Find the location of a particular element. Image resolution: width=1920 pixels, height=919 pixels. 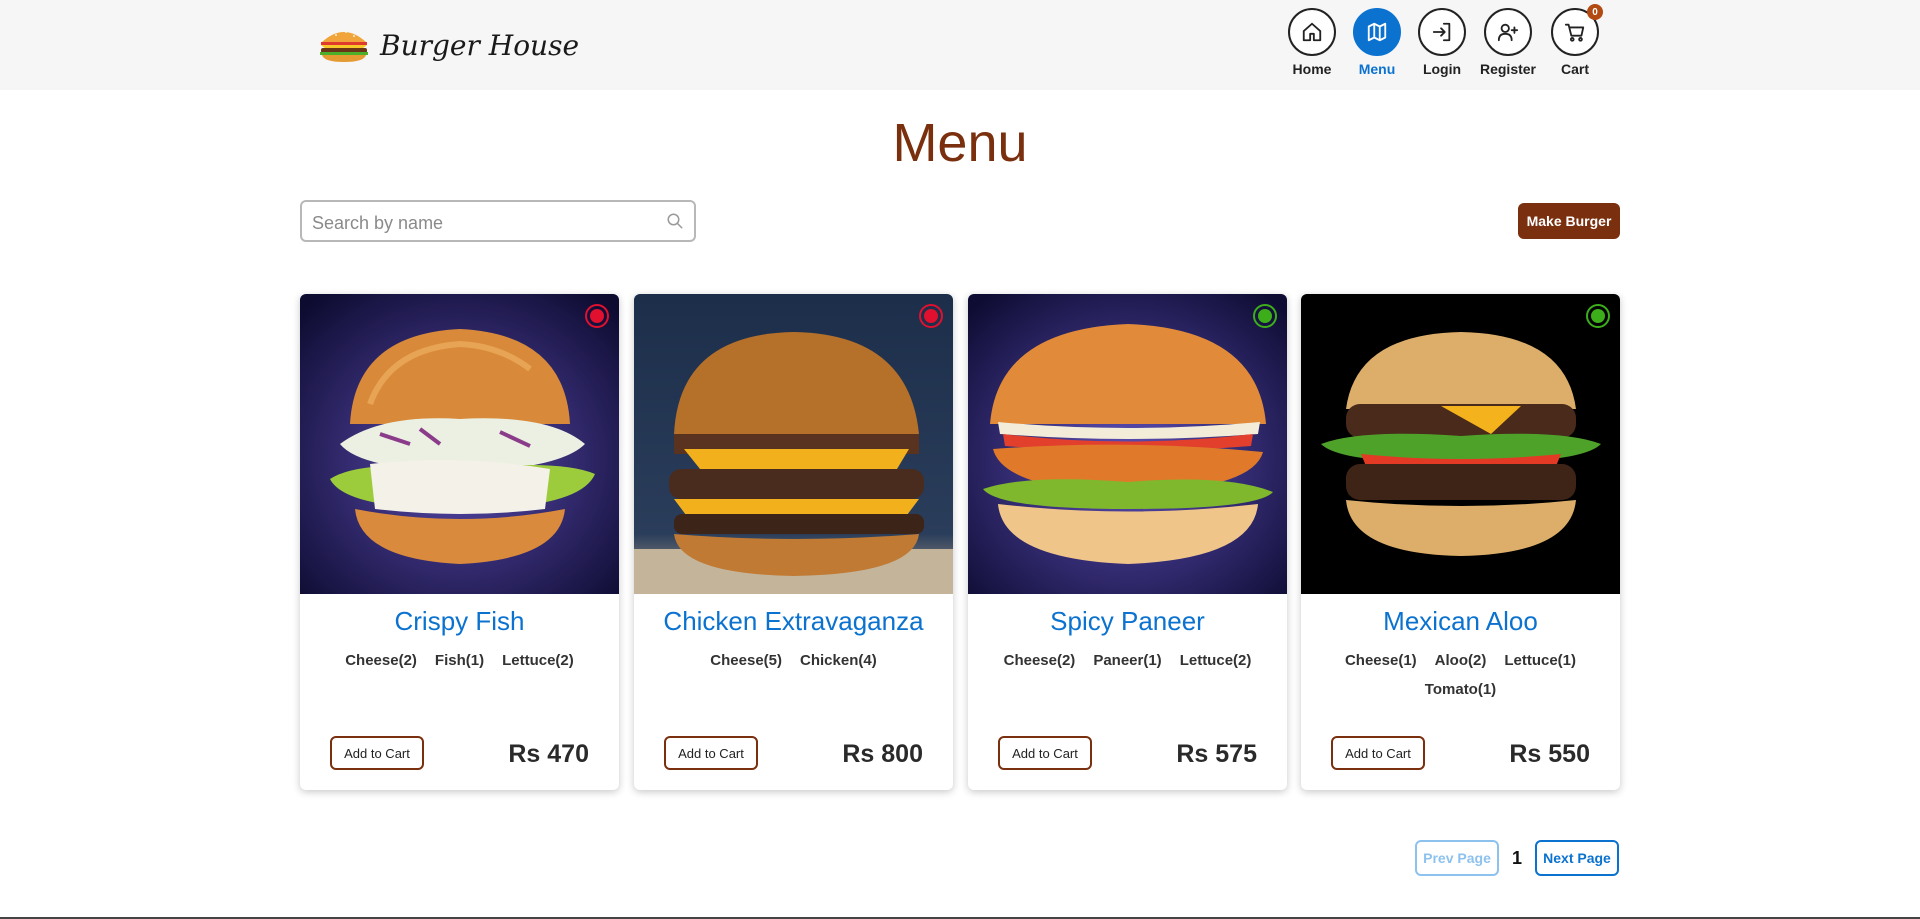

price: Rs 470 is located at coordinates (548, 754).